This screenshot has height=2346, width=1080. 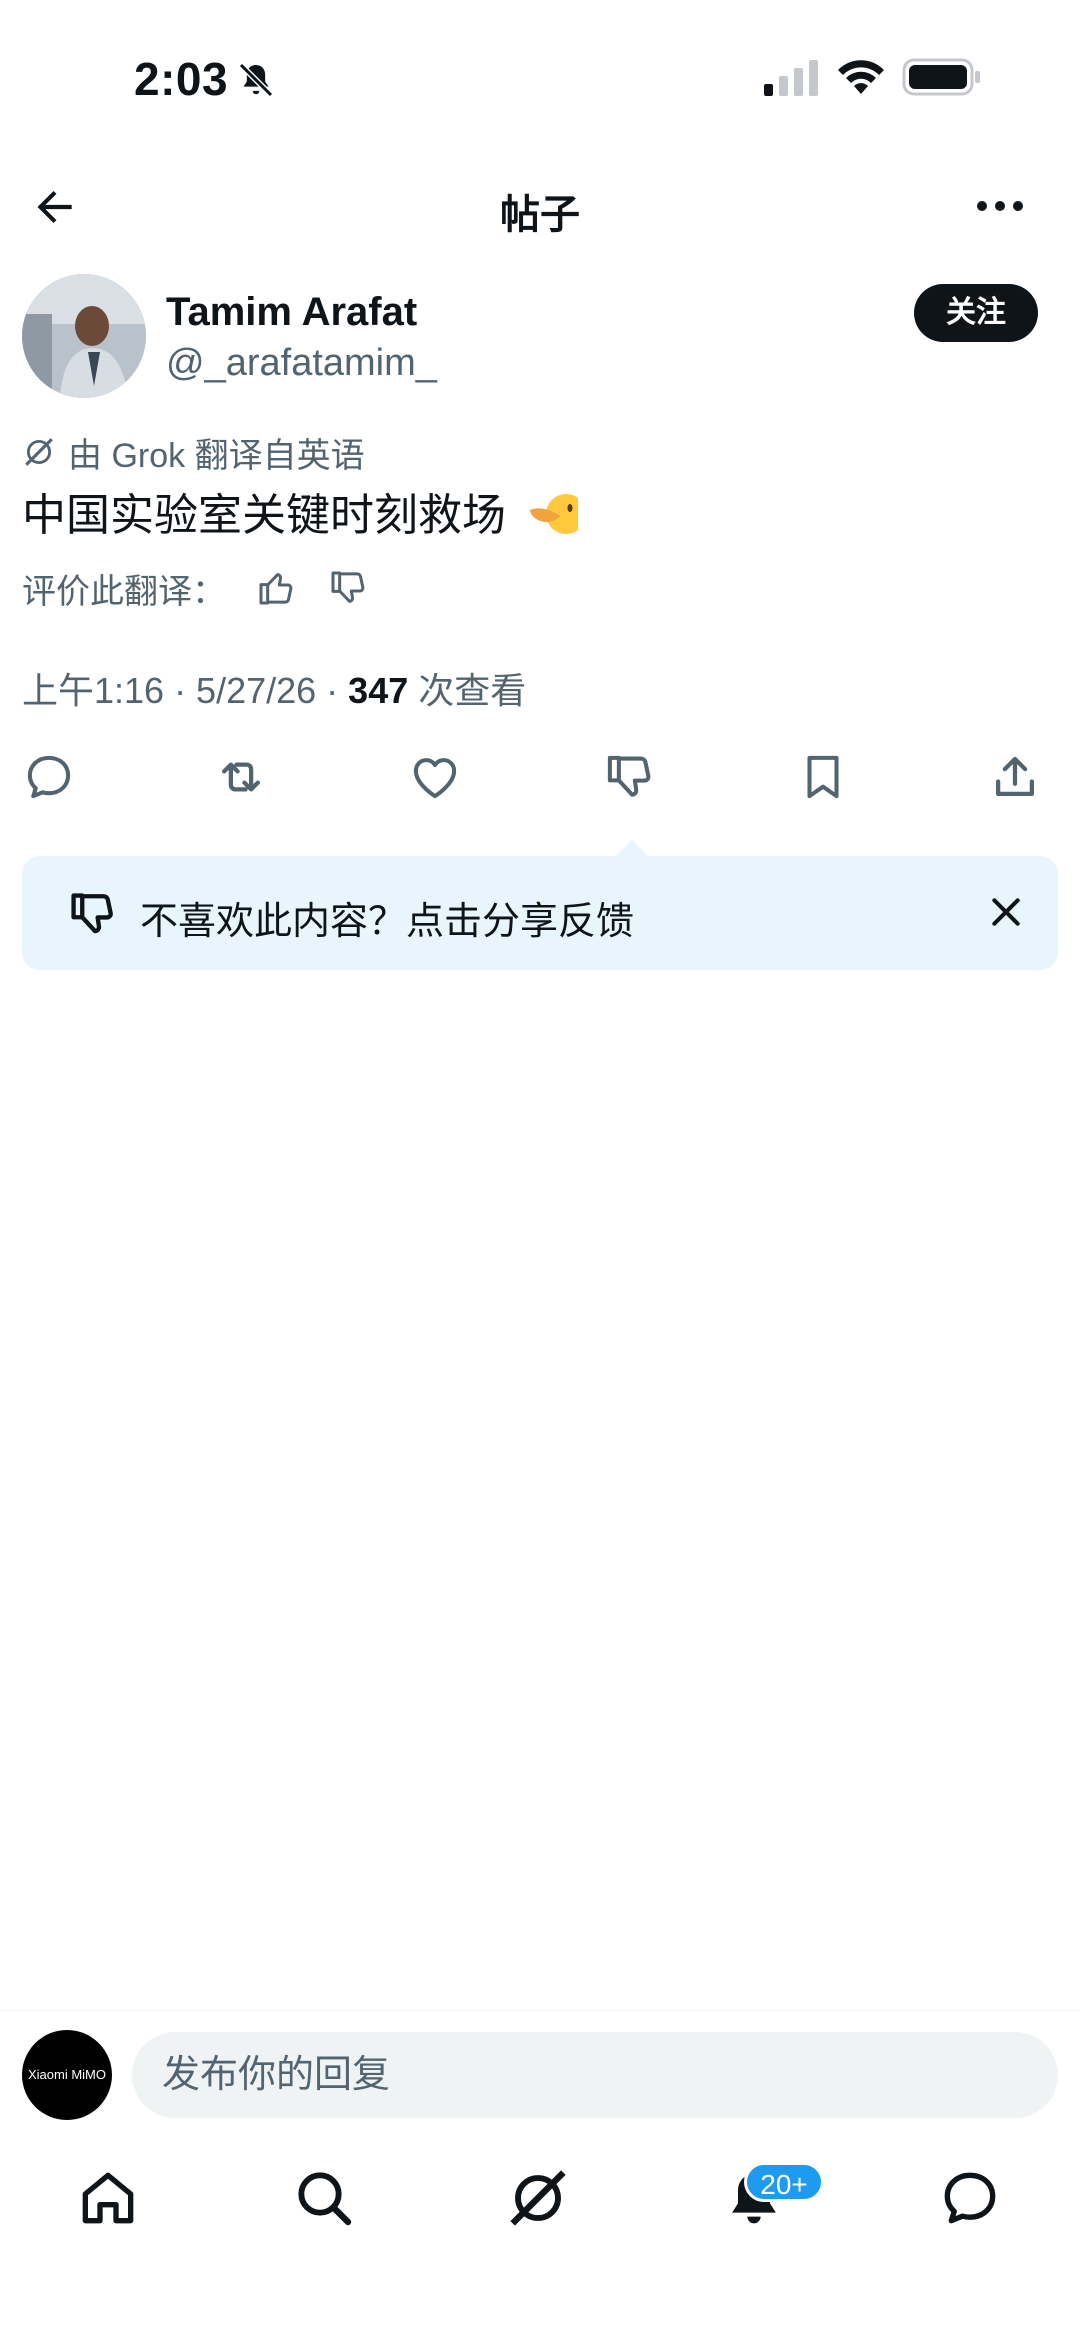 I want to click on cellular-signal-icon, so click(x=791, y=78).